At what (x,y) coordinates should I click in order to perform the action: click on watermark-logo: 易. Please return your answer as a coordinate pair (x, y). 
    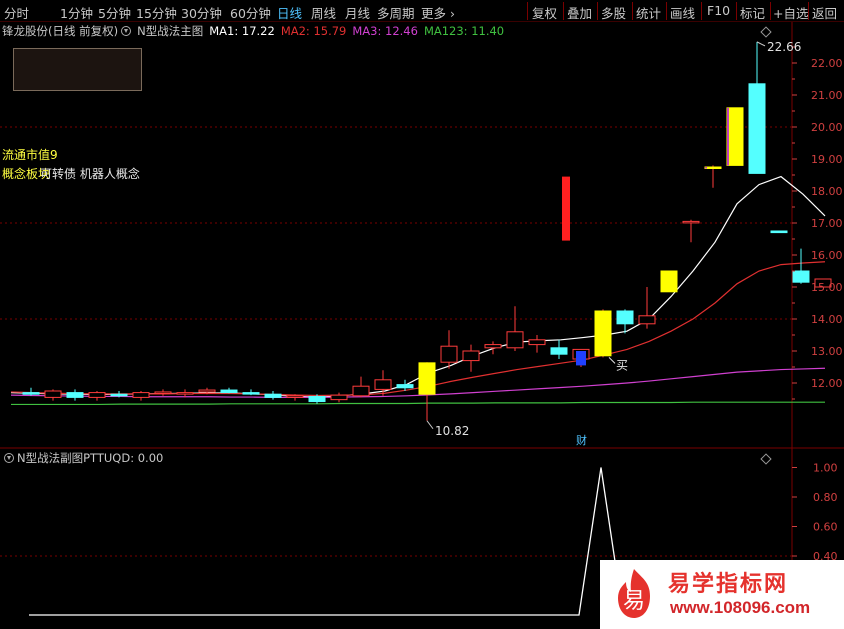
    Looking at the image, I should click on (634, 593).